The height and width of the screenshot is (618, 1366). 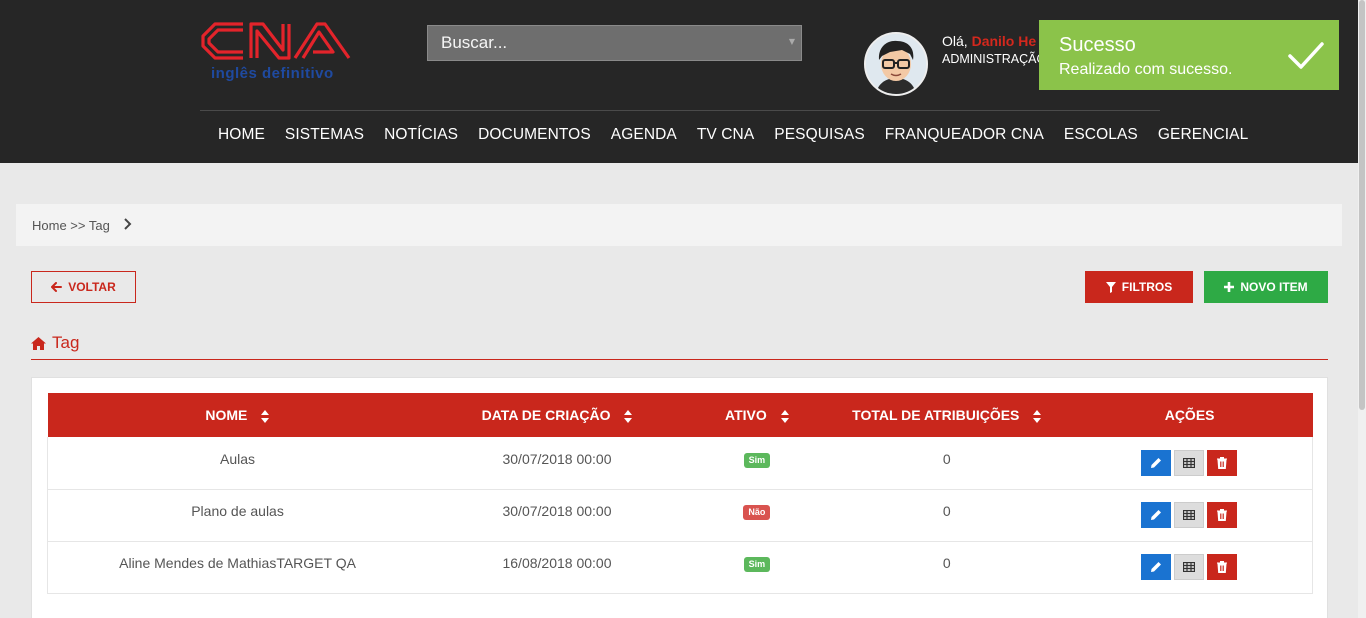 I want to click on nav-item-tv-cna: TV CNA, so click(x=725, y=135).